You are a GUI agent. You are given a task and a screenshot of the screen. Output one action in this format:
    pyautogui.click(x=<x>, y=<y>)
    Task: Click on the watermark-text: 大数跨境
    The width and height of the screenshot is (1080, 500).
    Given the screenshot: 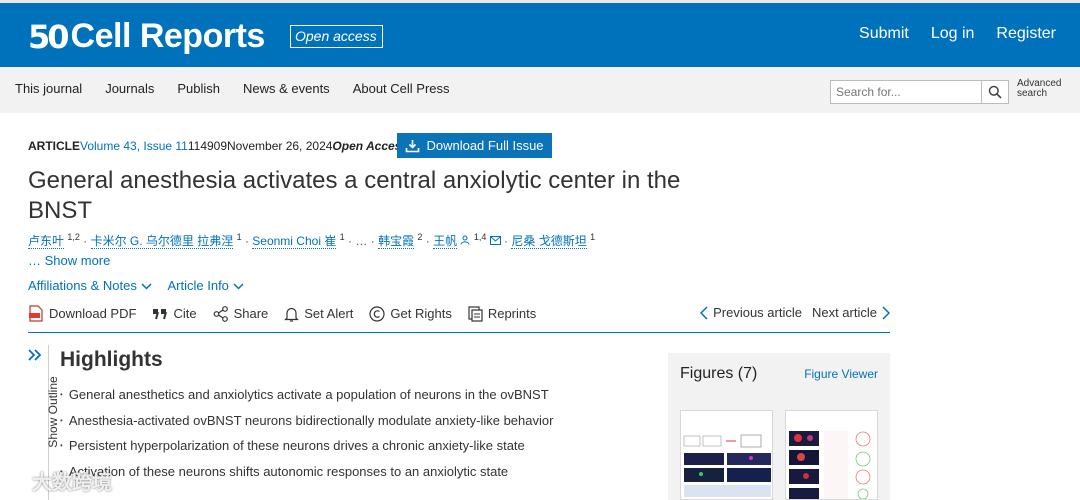 What is the action you would take?
    pyautogui.click(x=72, y=483)
    